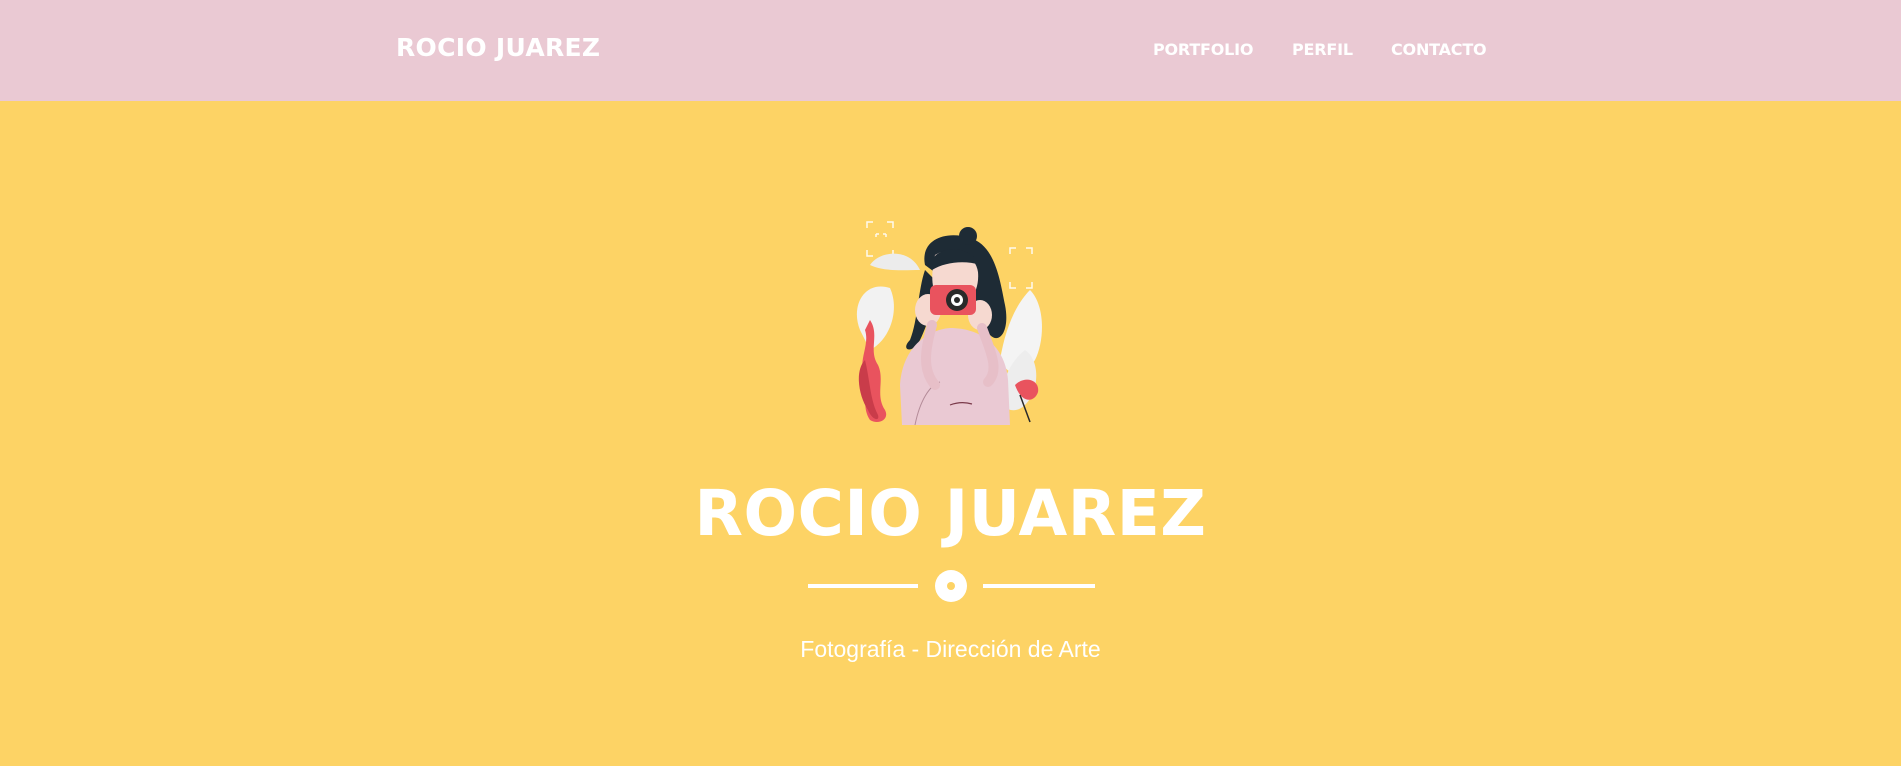  What do you see at coordinates (951, 586) in the screenshot?
I see `circle-star-icon` at bounding box center [951, 586].